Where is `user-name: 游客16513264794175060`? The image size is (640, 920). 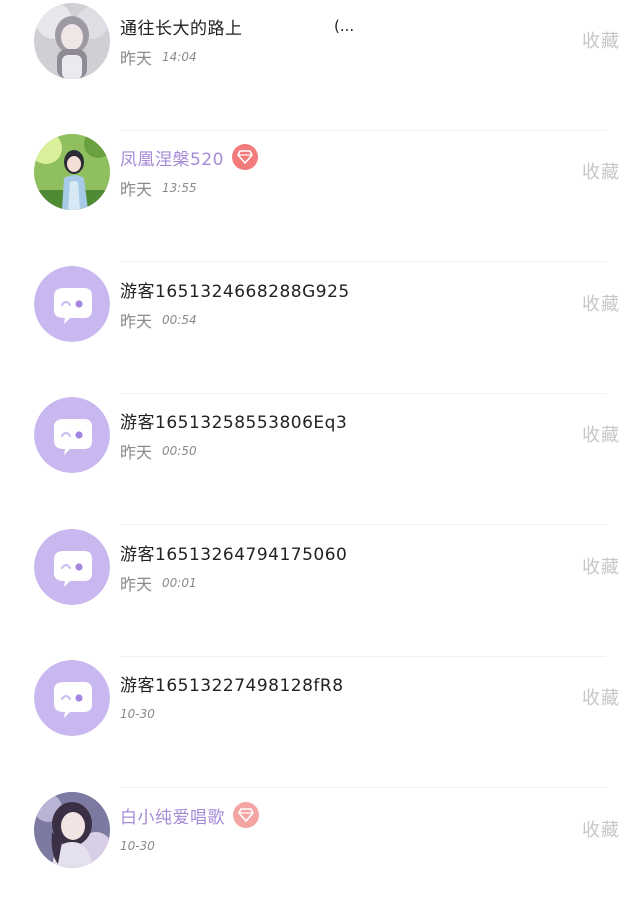
user-name: 游客16513264794175060 is located at coordinates (234, 554).